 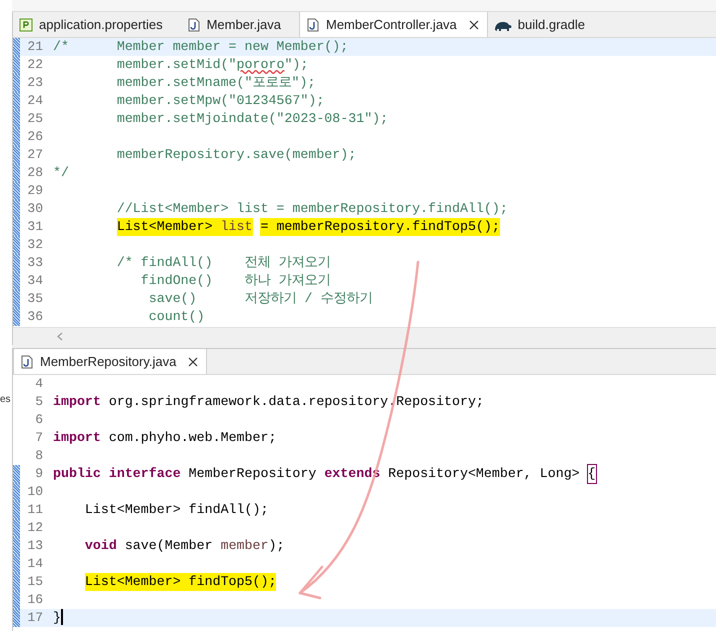 I want to click on line-number: 16, so click(x=35, y=600).